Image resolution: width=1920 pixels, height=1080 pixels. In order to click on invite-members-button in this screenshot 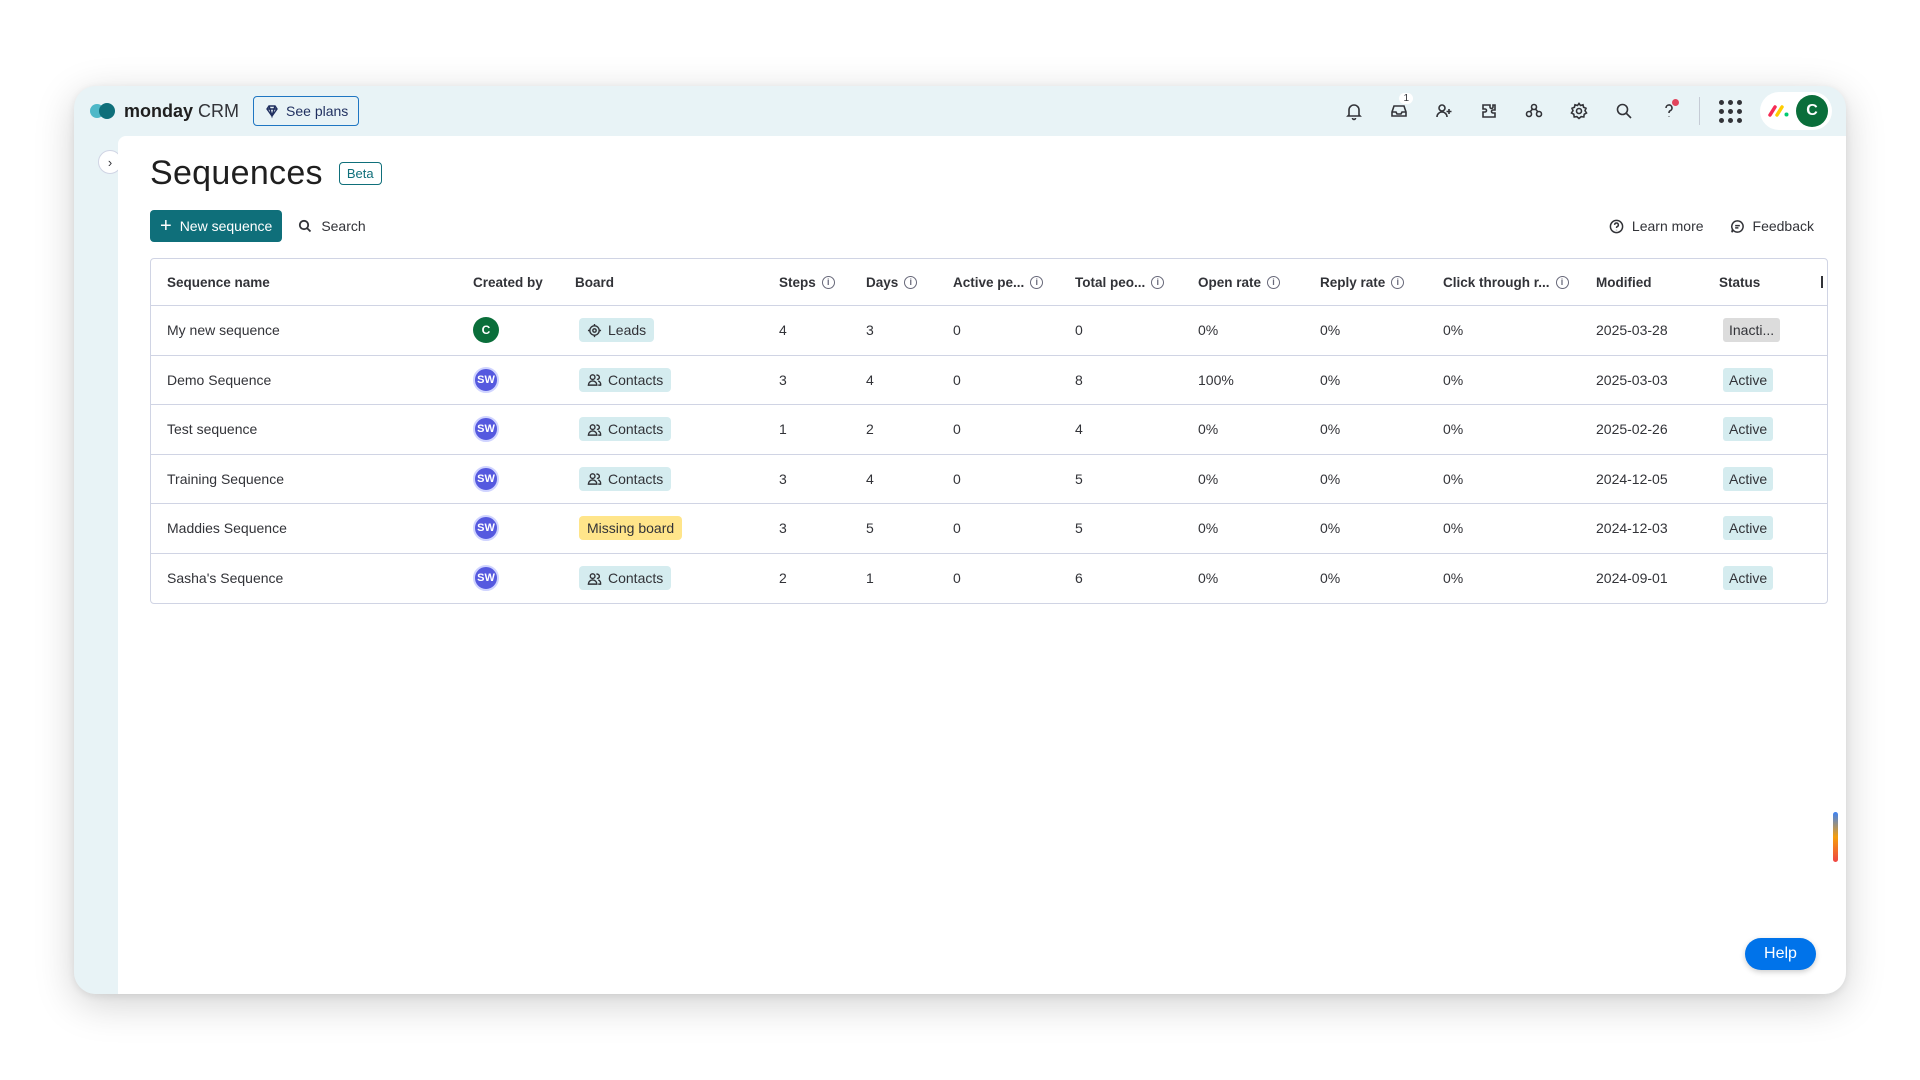, I will do `click(1443, 111)`.